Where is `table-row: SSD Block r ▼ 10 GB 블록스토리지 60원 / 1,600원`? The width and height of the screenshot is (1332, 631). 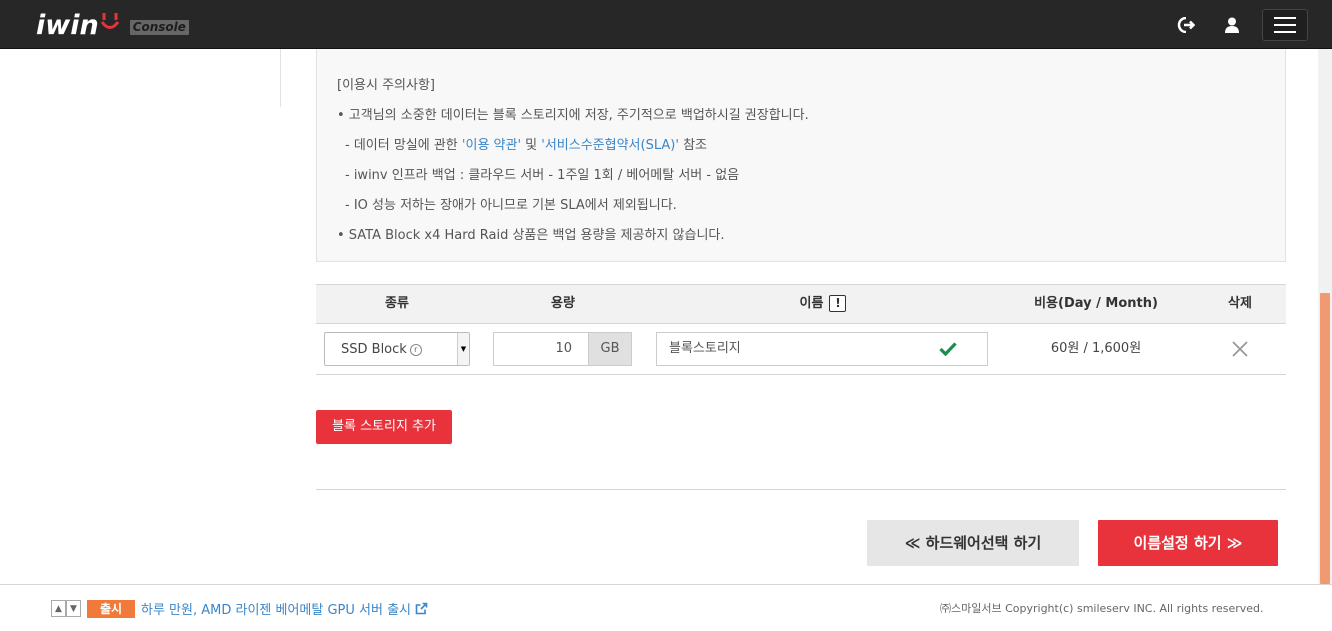 table-row: SSD Block r ▼ 10 GB 블록스토리지 60원 / 1,600원 is located at coordinates (801, 349).